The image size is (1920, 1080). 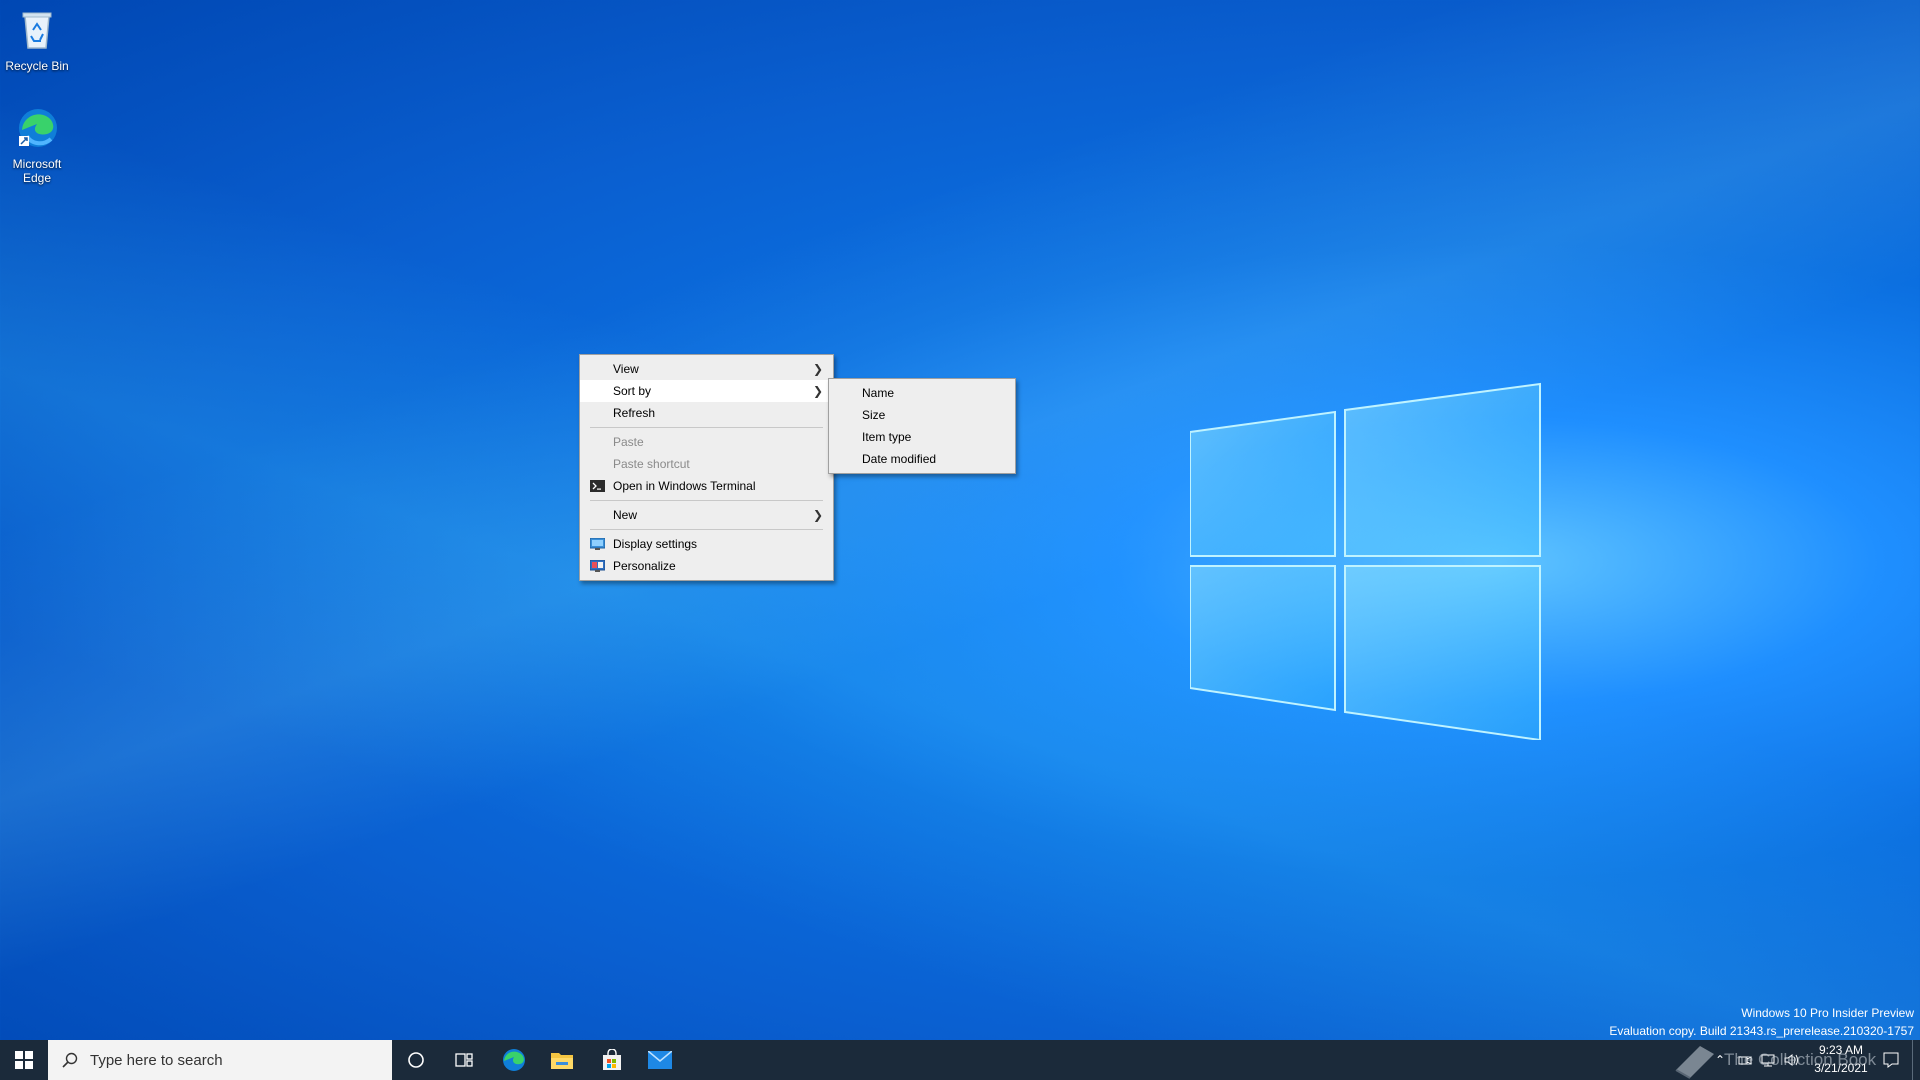 What do you see at coordinates (1365, 561) in the screenshot?
I see `windows-logo-wallpaper` at bounding box center [1365, 561].